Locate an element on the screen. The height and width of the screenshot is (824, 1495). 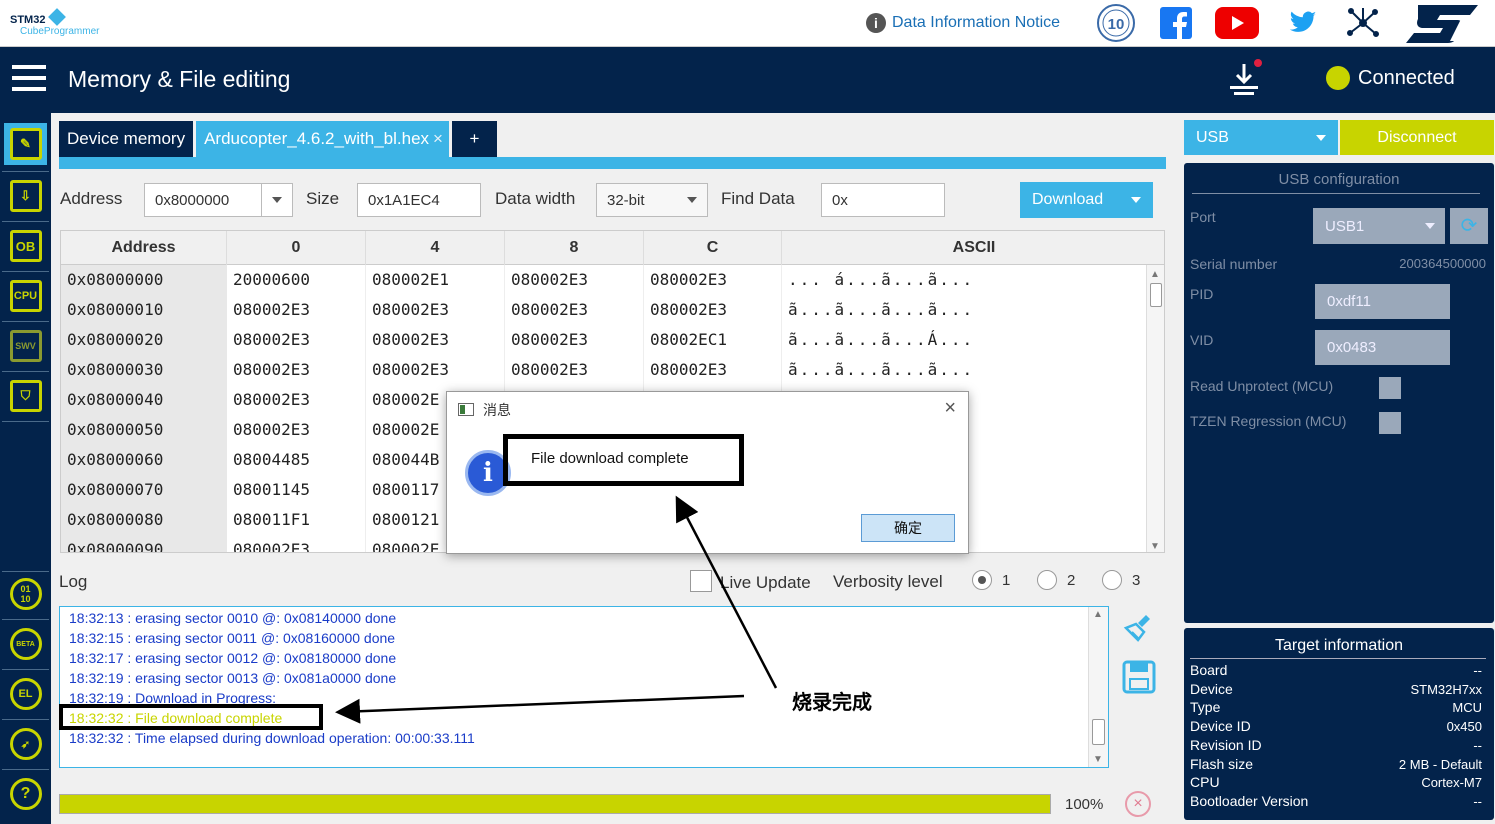
annotation-arrows is located at coordinates (556, 609).